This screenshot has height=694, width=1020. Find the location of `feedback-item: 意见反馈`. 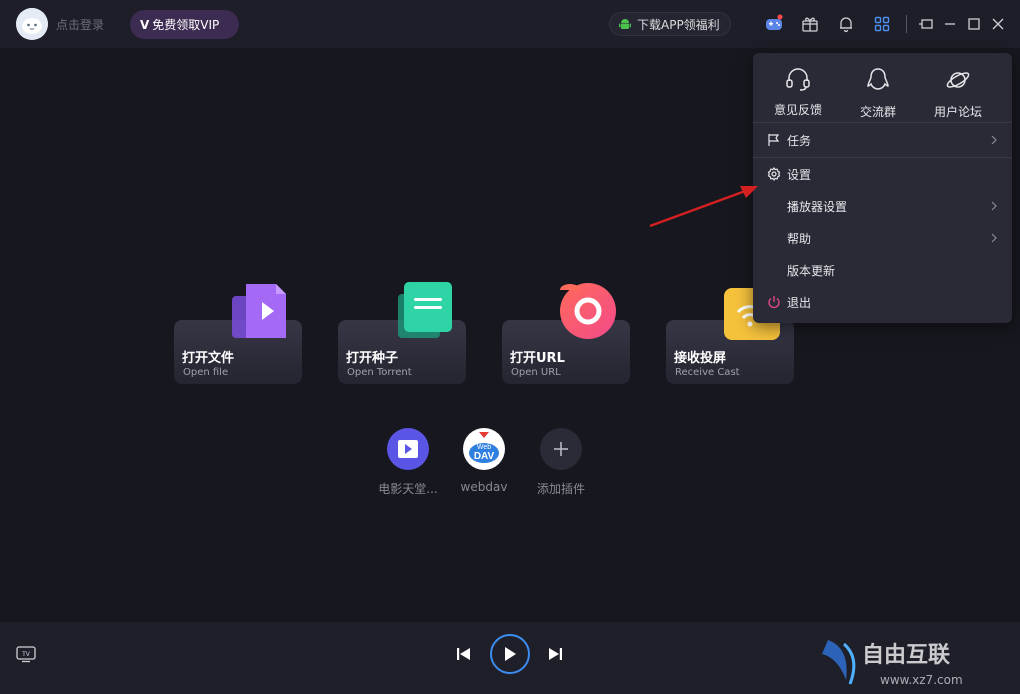

feedback-item: 意见反馈 is located at coordinates (798, 92).